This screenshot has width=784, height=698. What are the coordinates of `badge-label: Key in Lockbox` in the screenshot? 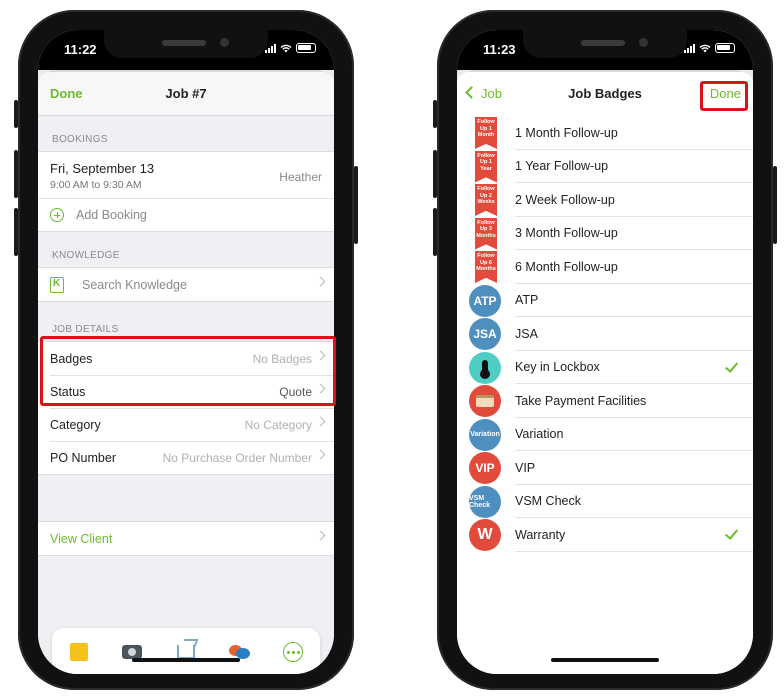 It's located at (557, 367).